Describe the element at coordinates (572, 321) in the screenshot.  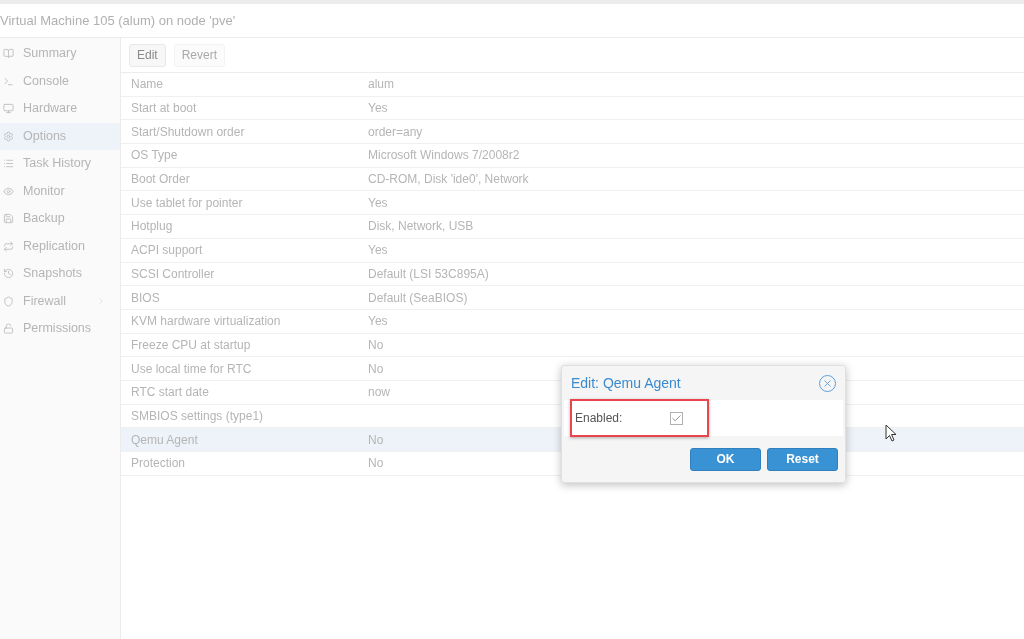
I see `table-row: KVM hardware virtualization Yes` at that location.